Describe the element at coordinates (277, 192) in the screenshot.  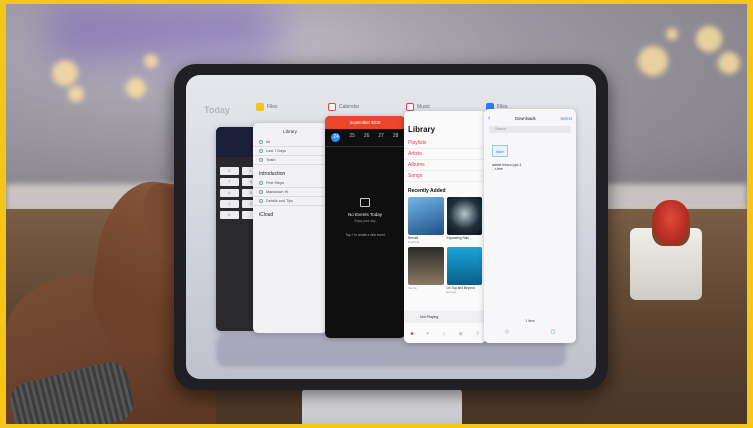
I see `files-row-label: Markdown Hi` at that location.